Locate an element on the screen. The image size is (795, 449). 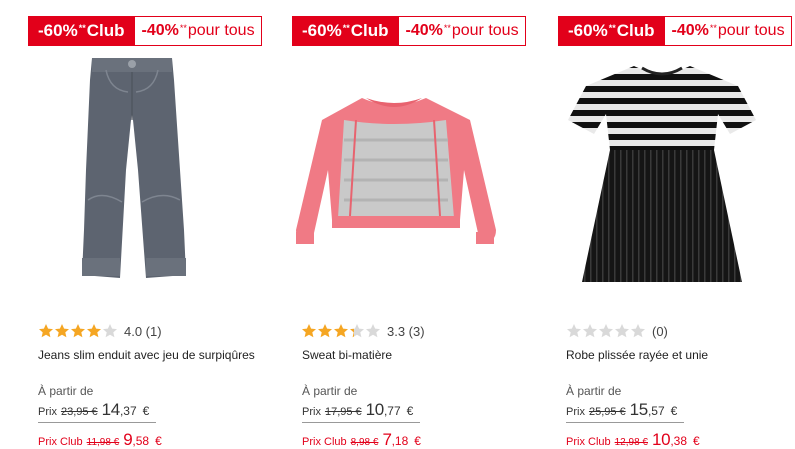
regular-price: Prix 23,95 € 14 ,37 € is located at coordinates (93, 410).